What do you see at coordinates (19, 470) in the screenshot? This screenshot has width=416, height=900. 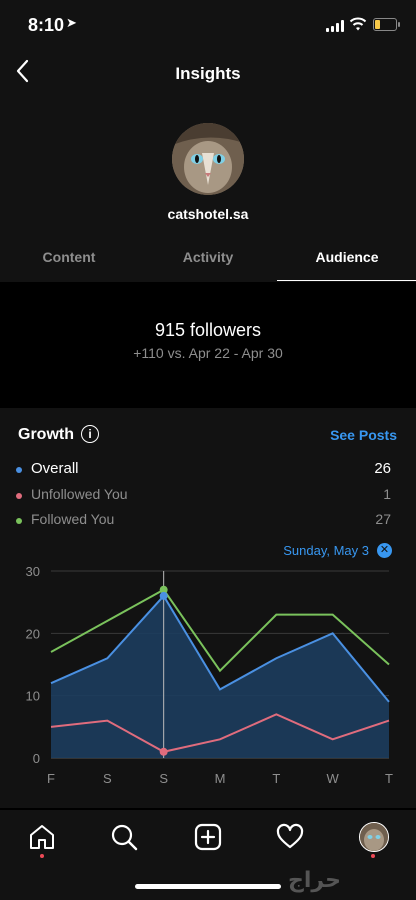 I see `overall-dot` at bounding box center [19, 470].